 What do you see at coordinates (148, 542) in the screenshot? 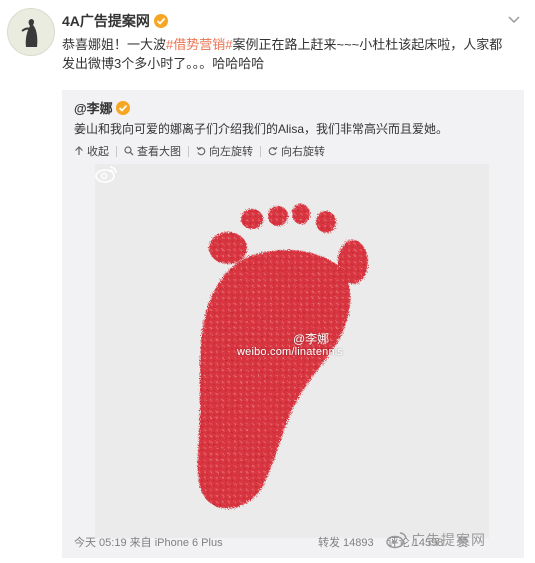
I see `post-meta: 今天 05:19 来自 iPhone 6 Plus` at bounding box center [148, 542].